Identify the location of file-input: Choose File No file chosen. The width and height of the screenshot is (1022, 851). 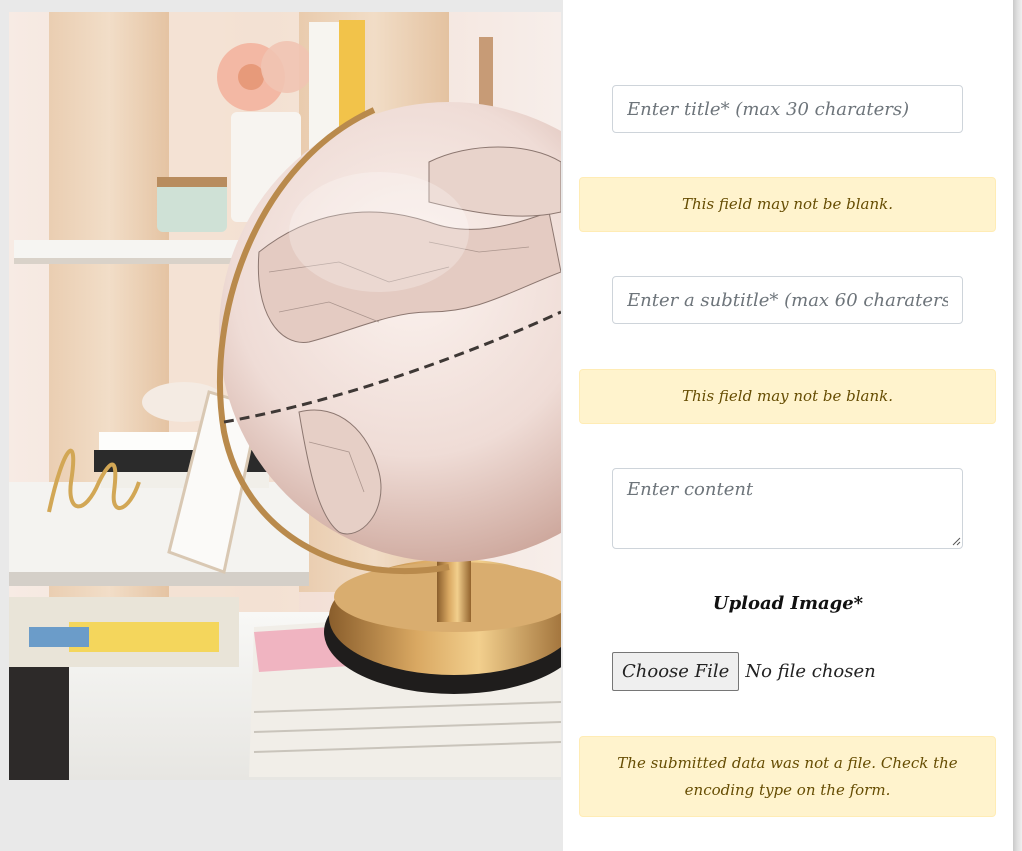
(744, 671).